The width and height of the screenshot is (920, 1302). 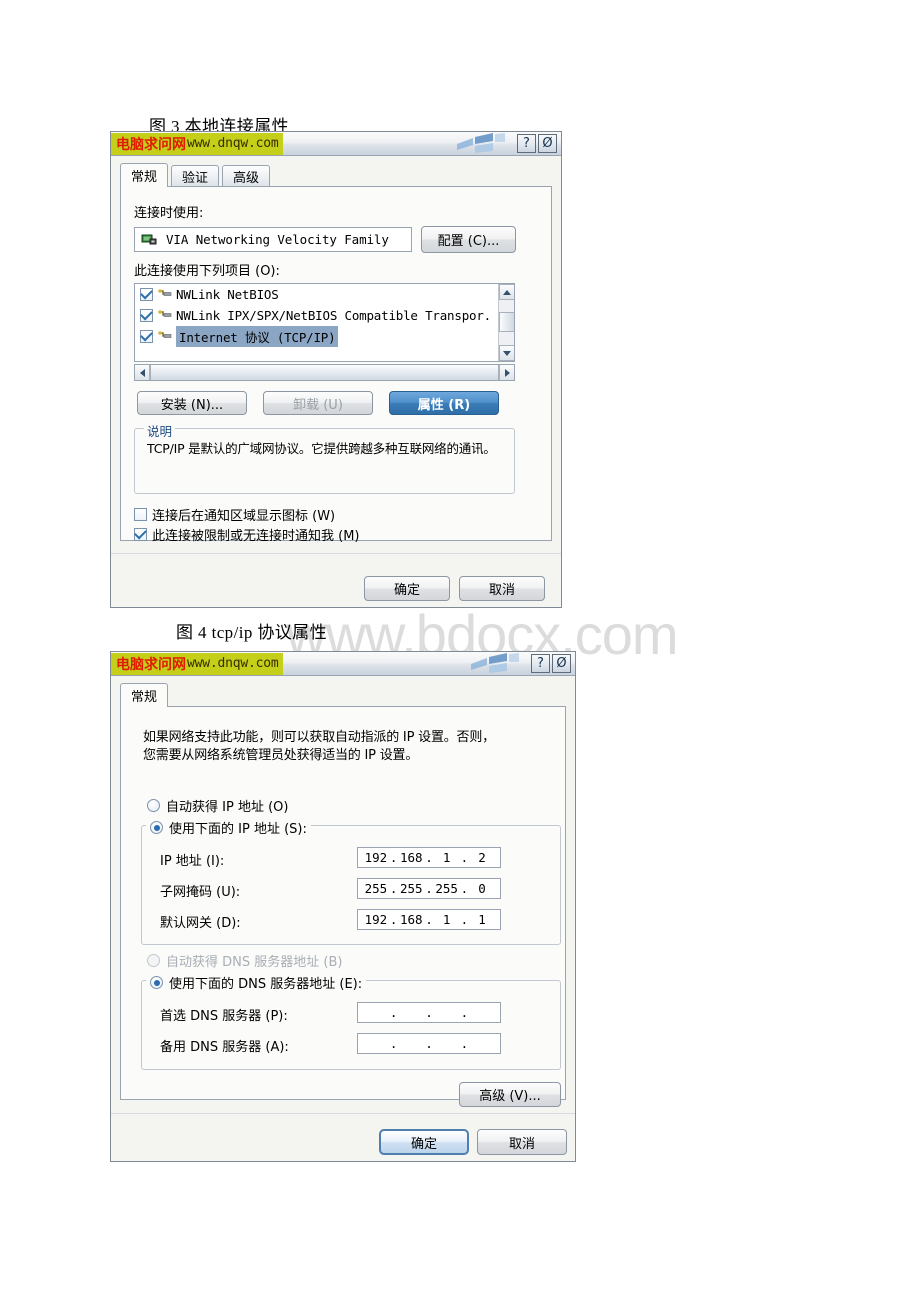 I want to click on tcp-tabstrip: 常规, so click(x=347, y=695).